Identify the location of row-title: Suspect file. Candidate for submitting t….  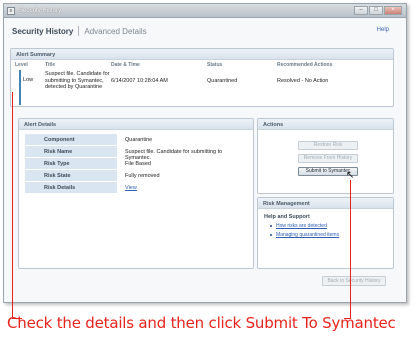
(77, 80).